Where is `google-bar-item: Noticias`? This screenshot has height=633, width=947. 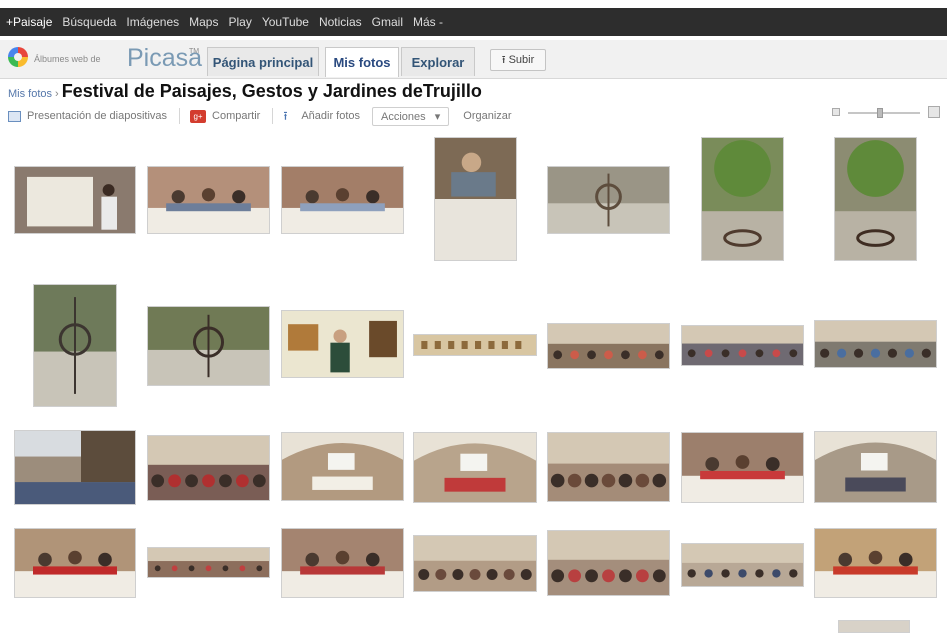
google-bar-item: Noticias is located at coordinates (340, 22).